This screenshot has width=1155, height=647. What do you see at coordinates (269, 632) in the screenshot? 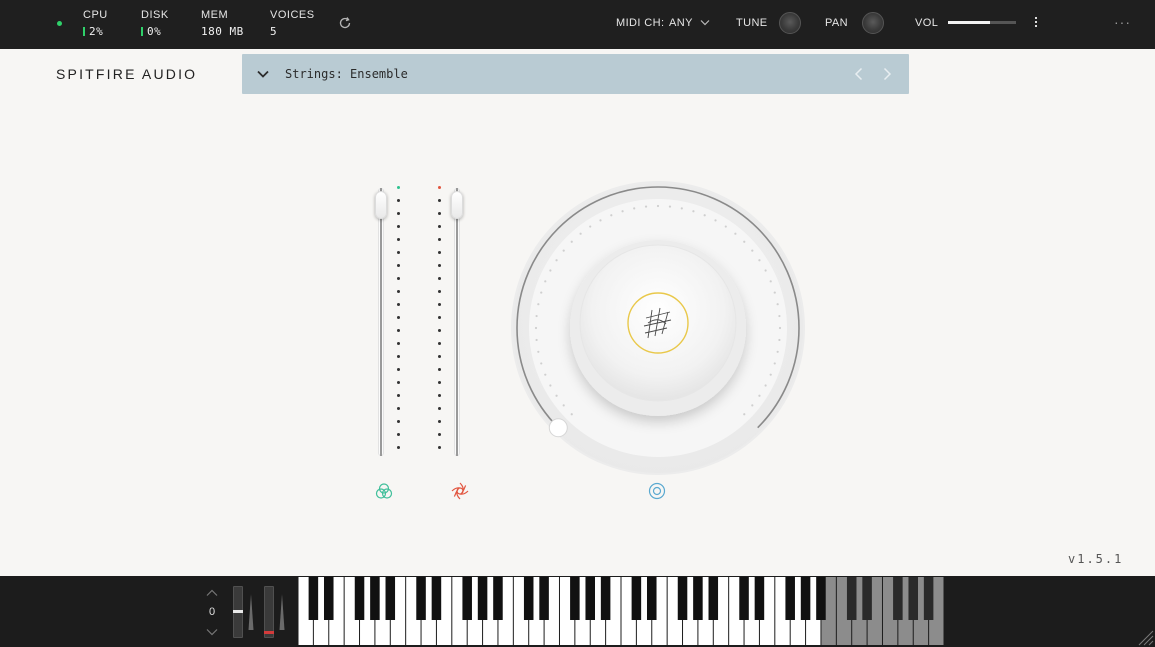
I see `mod-wheel-marker` at bounding box center [269, 632].